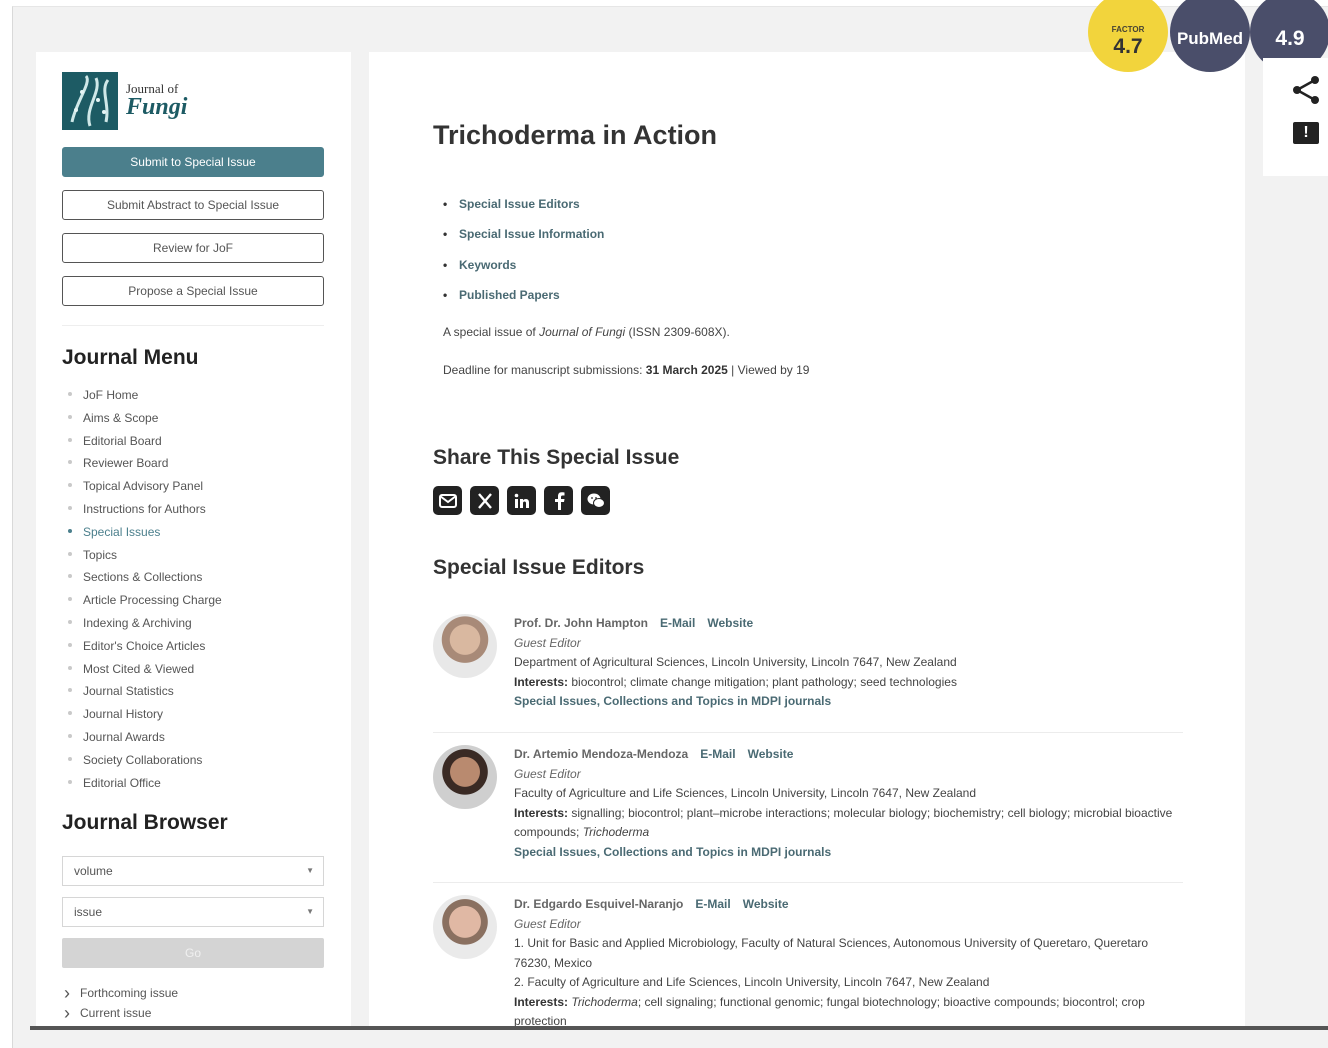  I want to click on issue-select-value: issue, so click(88, 912).